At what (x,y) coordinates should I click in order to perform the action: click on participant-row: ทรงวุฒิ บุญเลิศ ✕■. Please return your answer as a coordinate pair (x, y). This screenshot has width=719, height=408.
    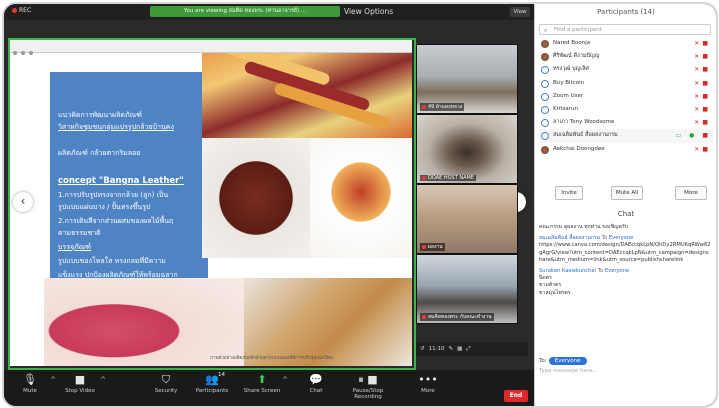
    Looking at the image, I should click on (626, 69).